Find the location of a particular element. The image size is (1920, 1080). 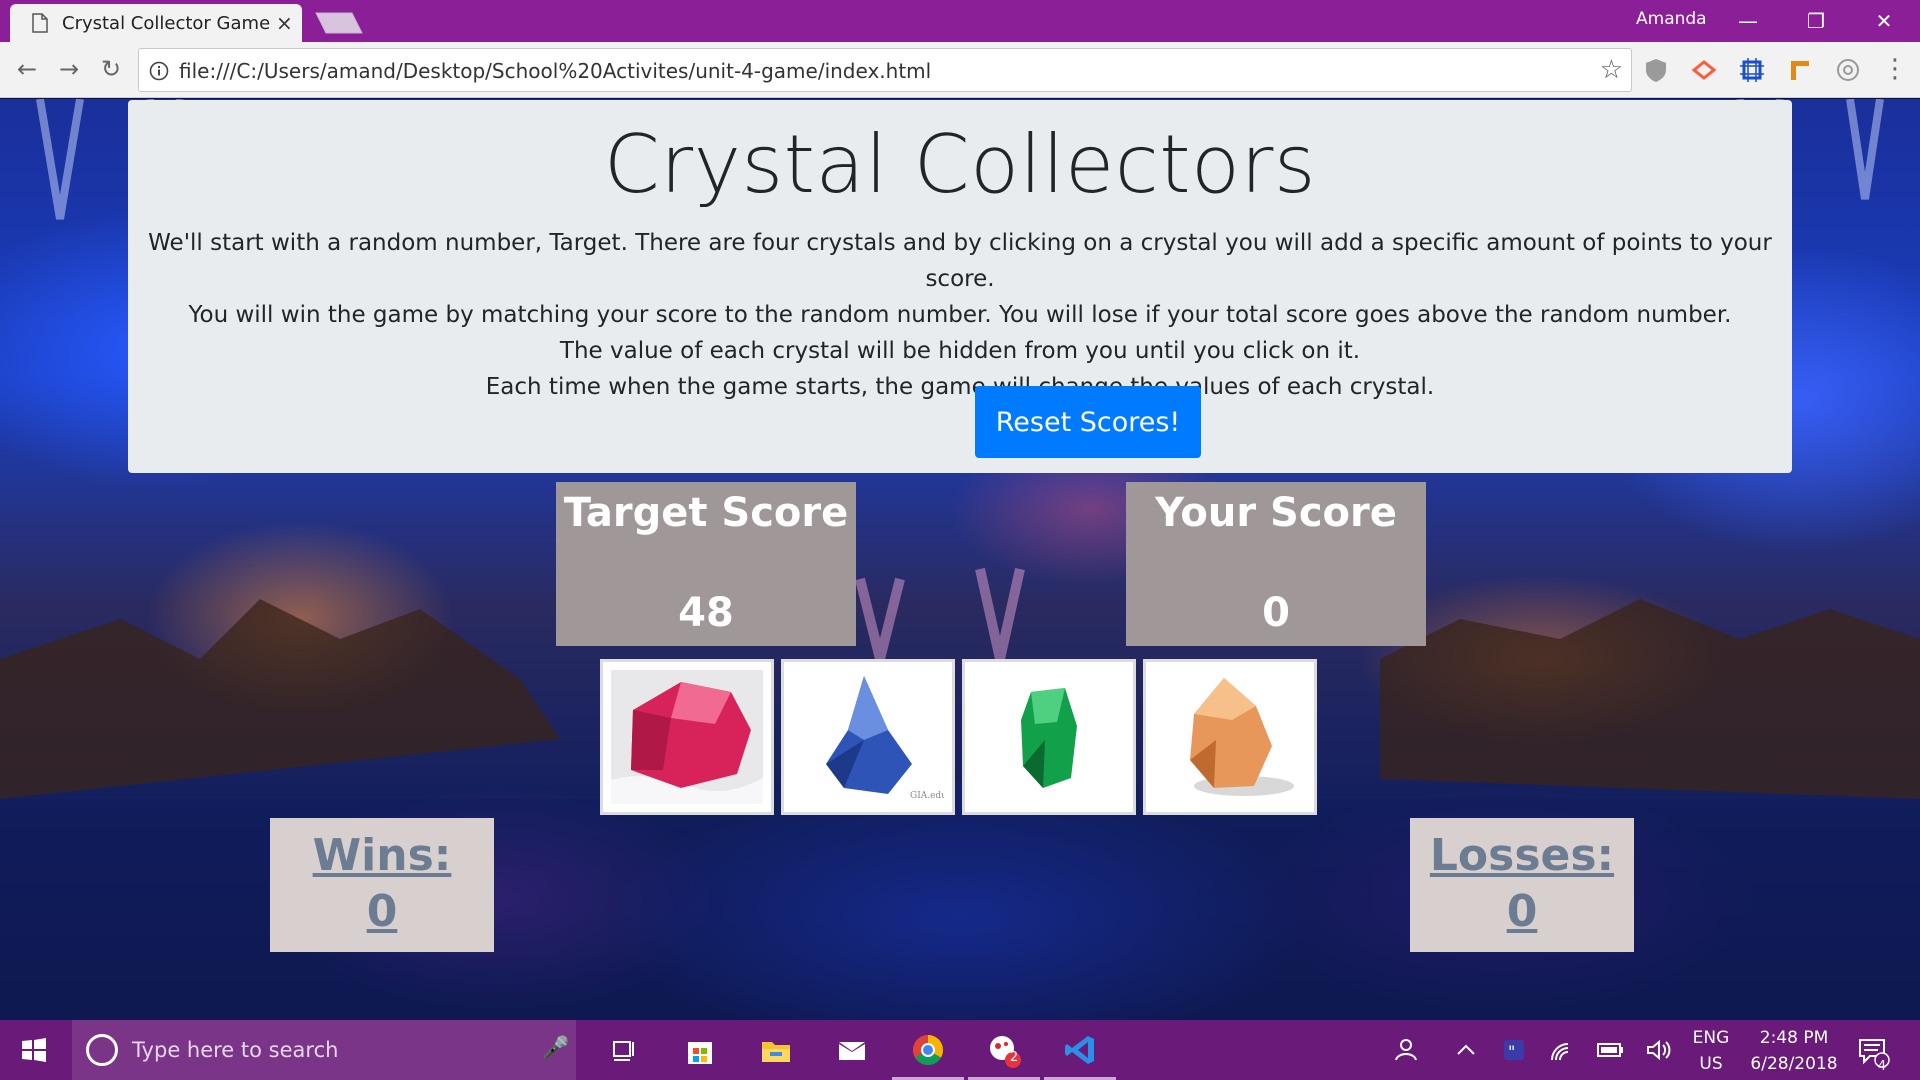

task-view-icon is located at coordinates (624, 1050).